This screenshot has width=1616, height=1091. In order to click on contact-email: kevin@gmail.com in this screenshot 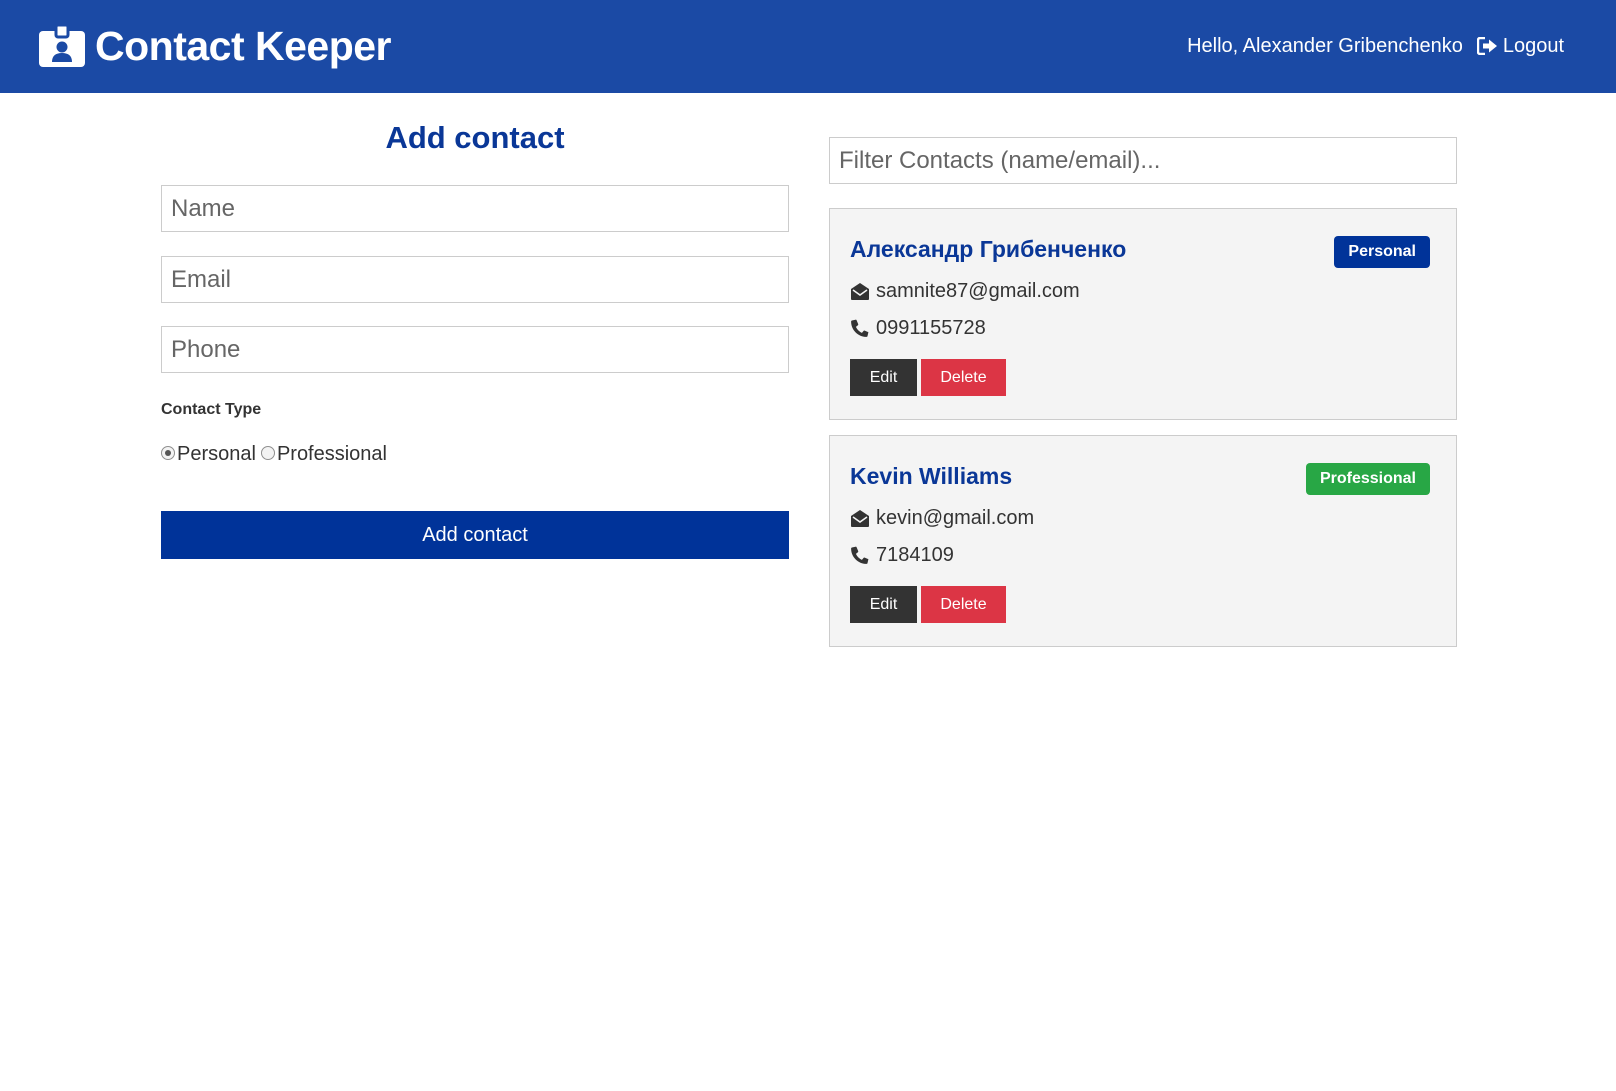, I will do `click(942, 518)`.